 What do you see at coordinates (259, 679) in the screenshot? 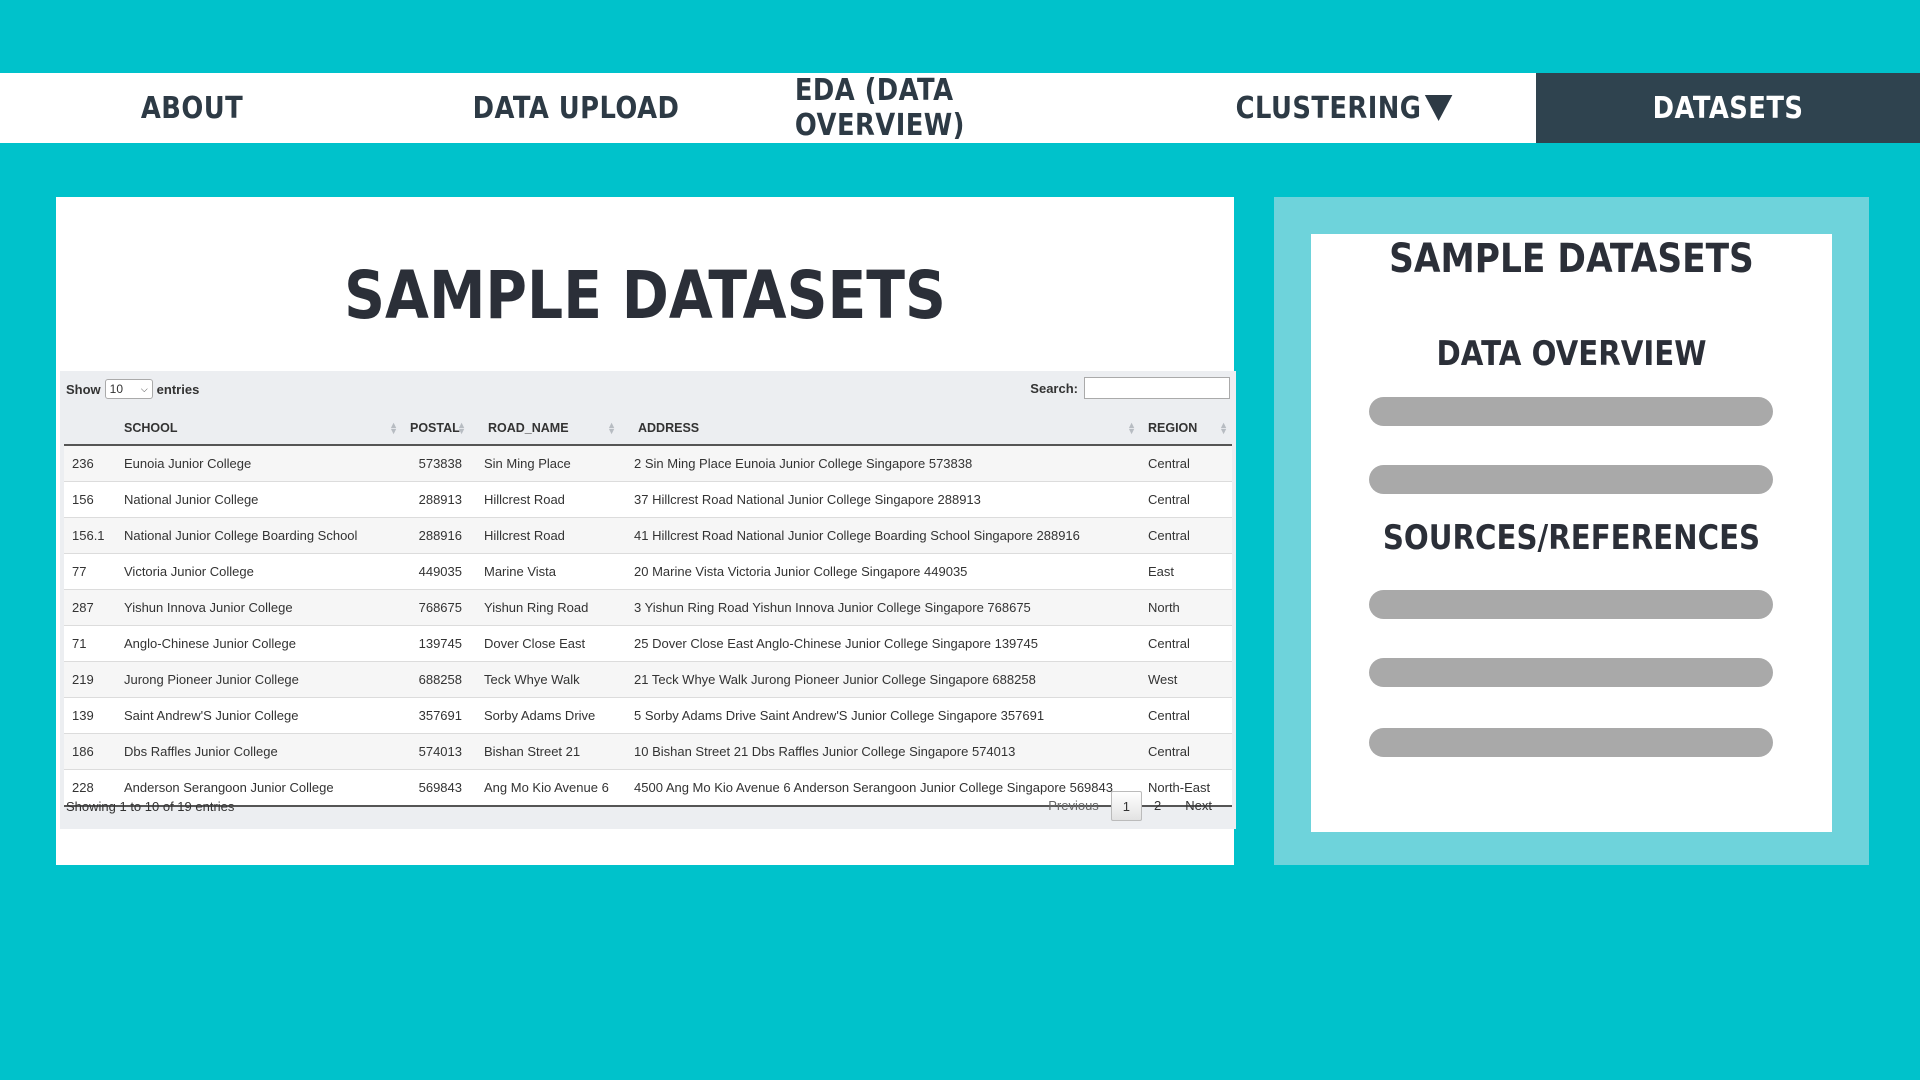
I see `cell-school: Jurong Pioneer Junior College` at bounding box center [259, 679].